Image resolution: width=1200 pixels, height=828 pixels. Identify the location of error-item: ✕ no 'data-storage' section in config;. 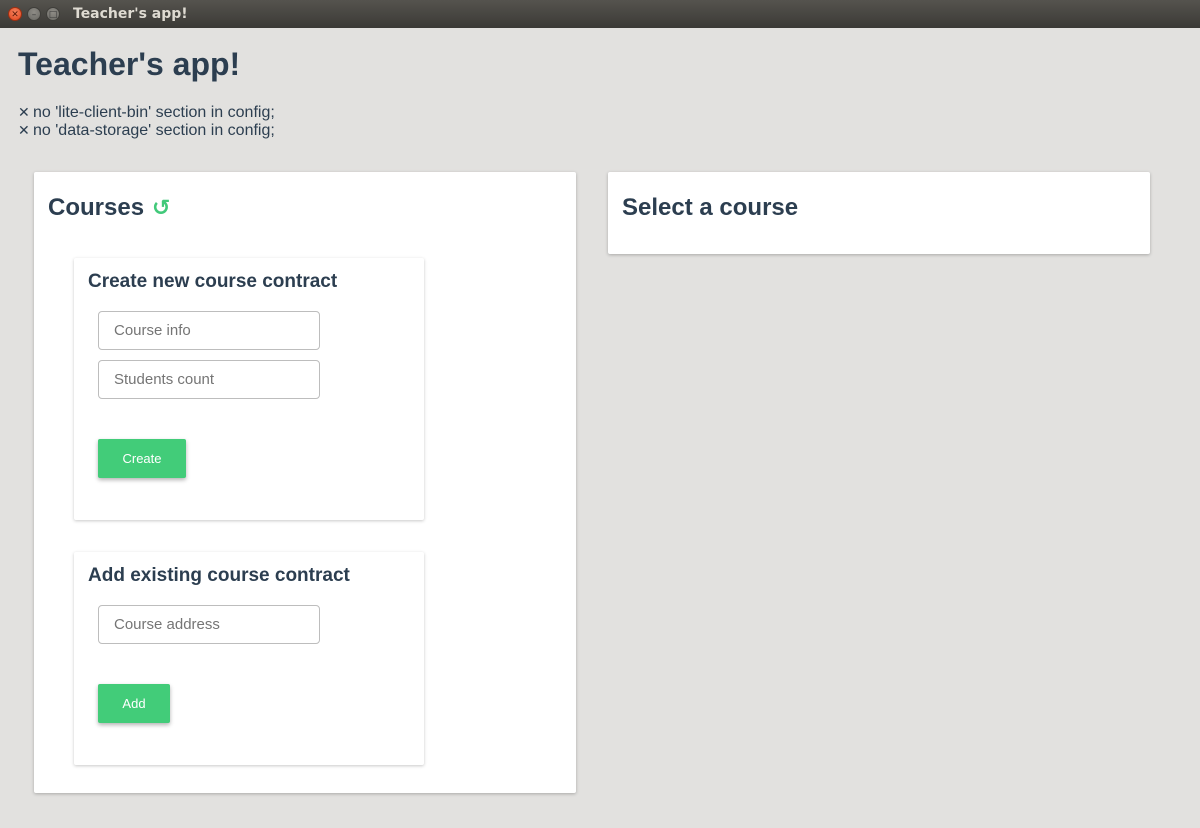
(146, 131).